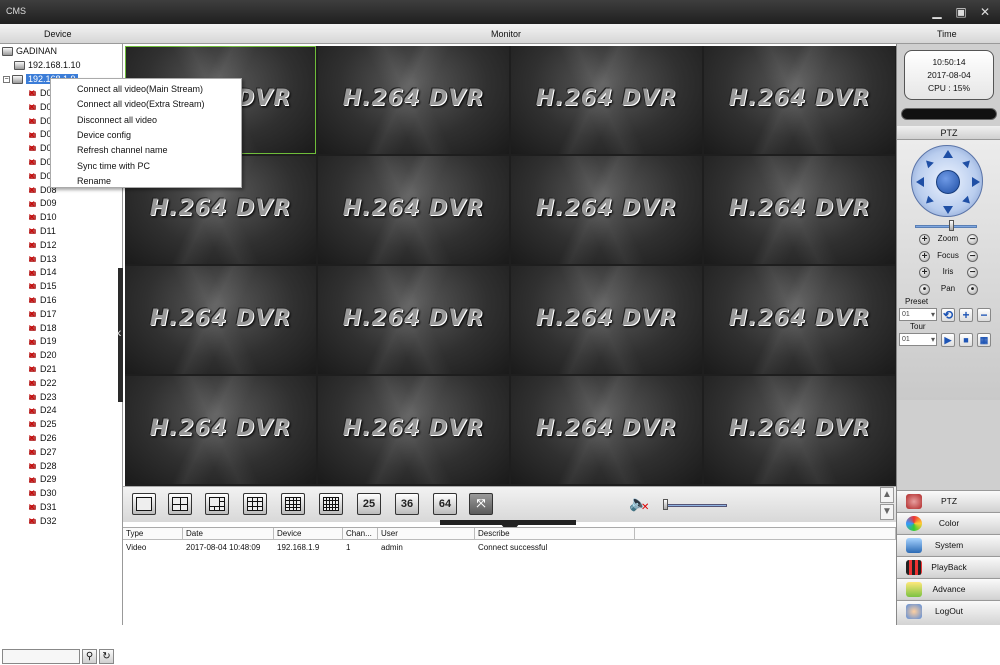 This screenshot has width=1000, height=665. I want to click on channel-d19: D19, so click(42, 341).